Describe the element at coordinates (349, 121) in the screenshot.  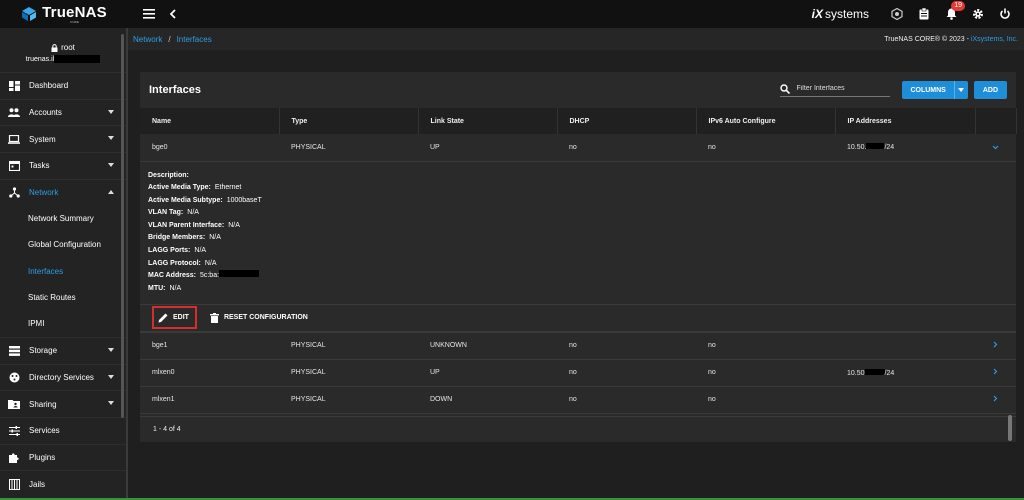
I see `column-header-type: Type` at that location.